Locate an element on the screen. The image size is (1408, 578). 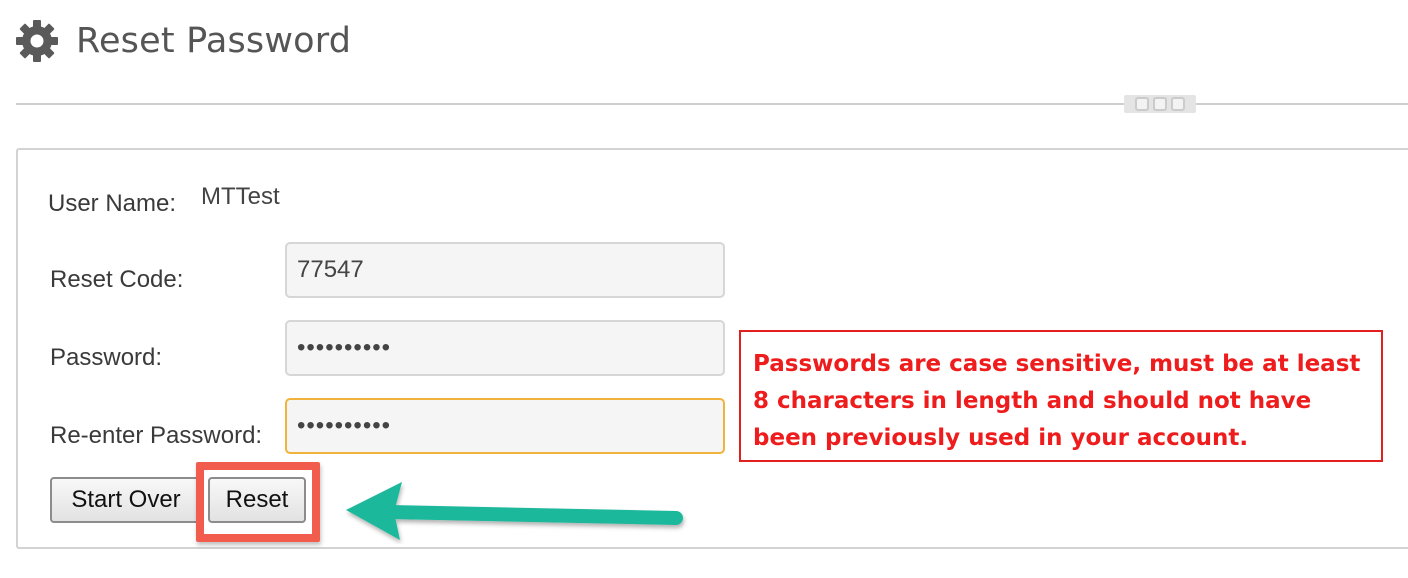
user-name-label: User Name: is located at coordinates (112, 203).